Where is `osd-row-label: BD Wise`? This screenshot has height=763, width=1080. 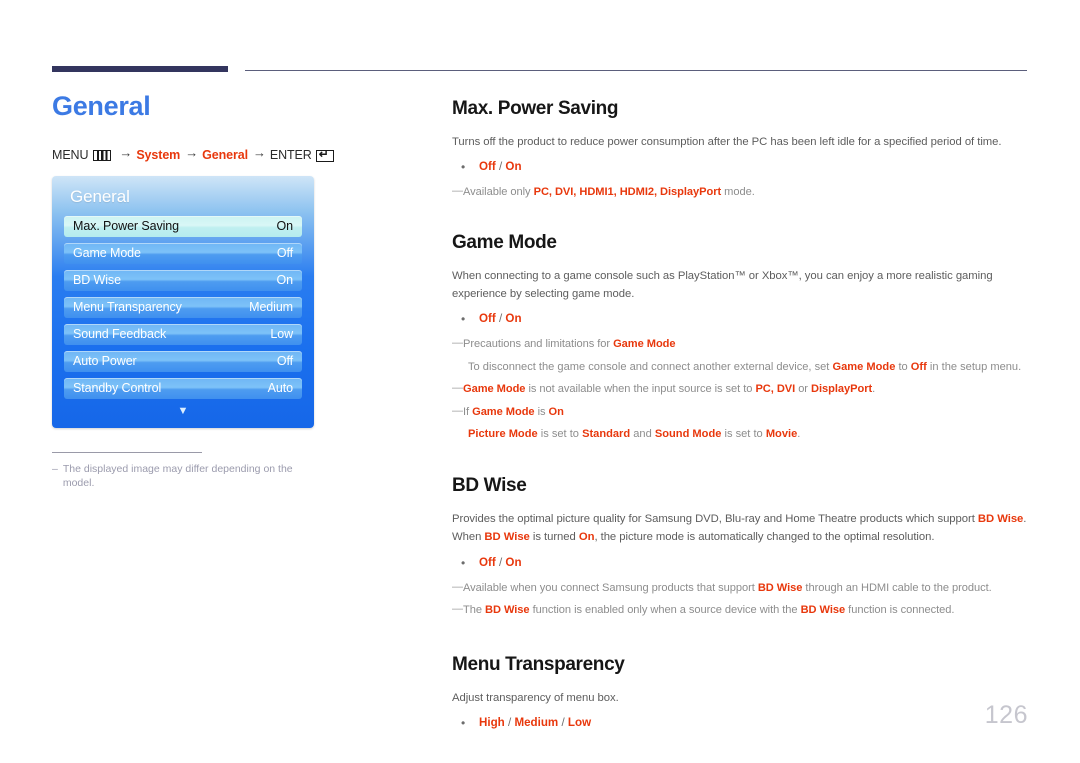
osd-row-label: BD Wise is located at coordinates (97, 280).